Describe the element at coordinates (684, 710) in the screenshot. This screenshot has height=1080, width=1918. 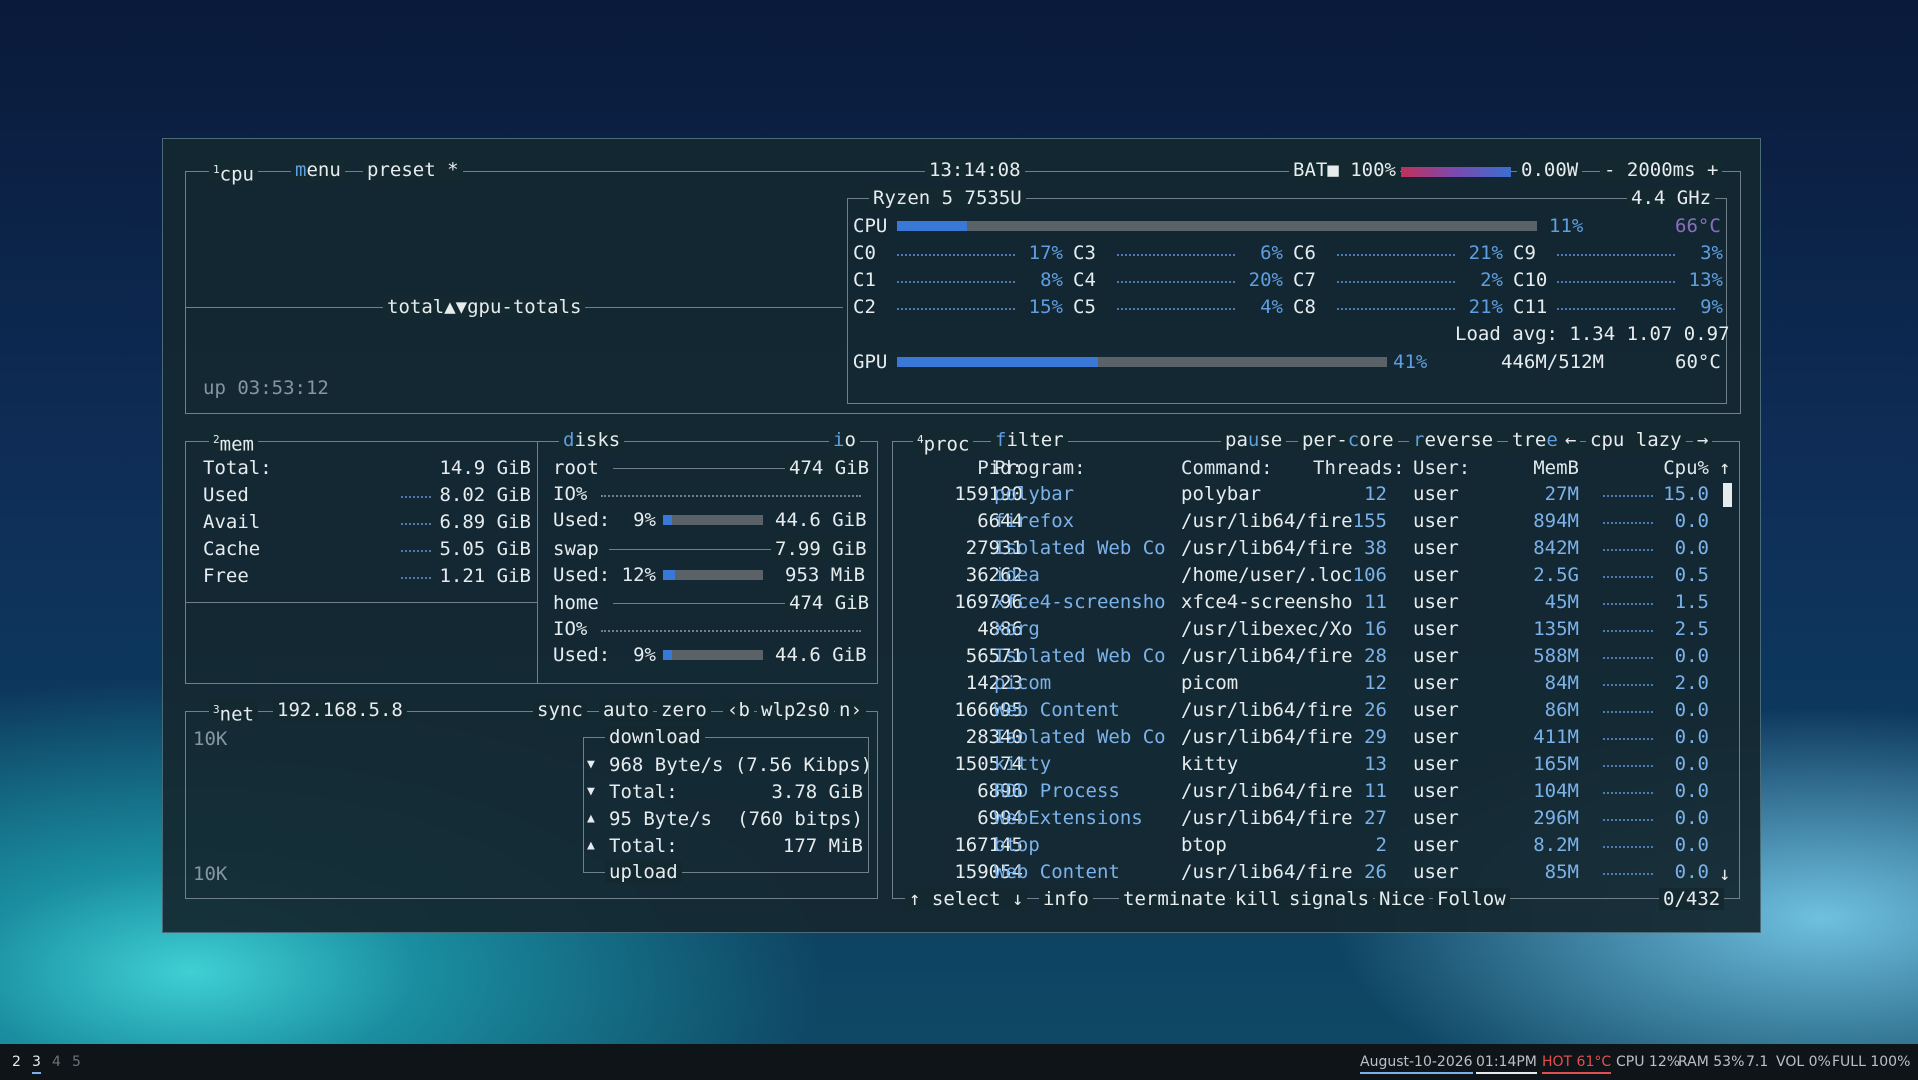
I see `net-zero-toggle: zero` at that location.